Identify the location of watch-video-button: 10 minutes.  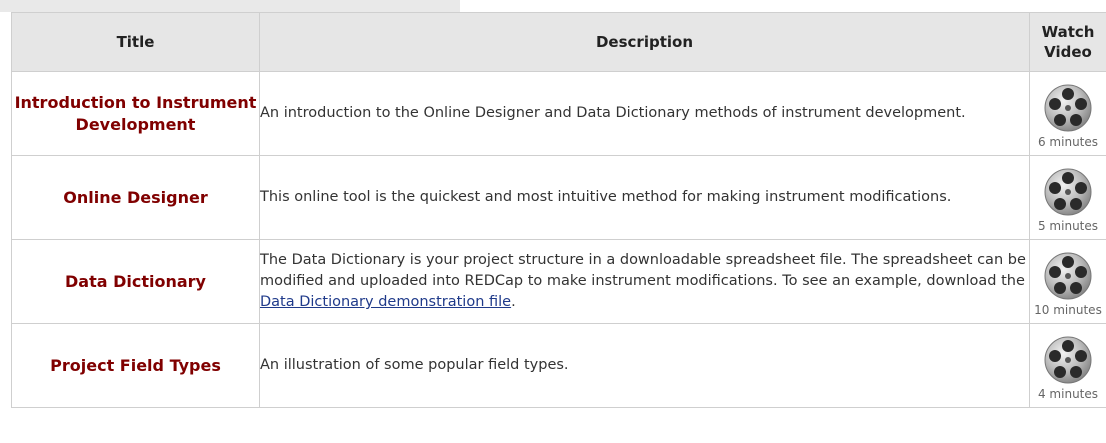
(1067, 281).